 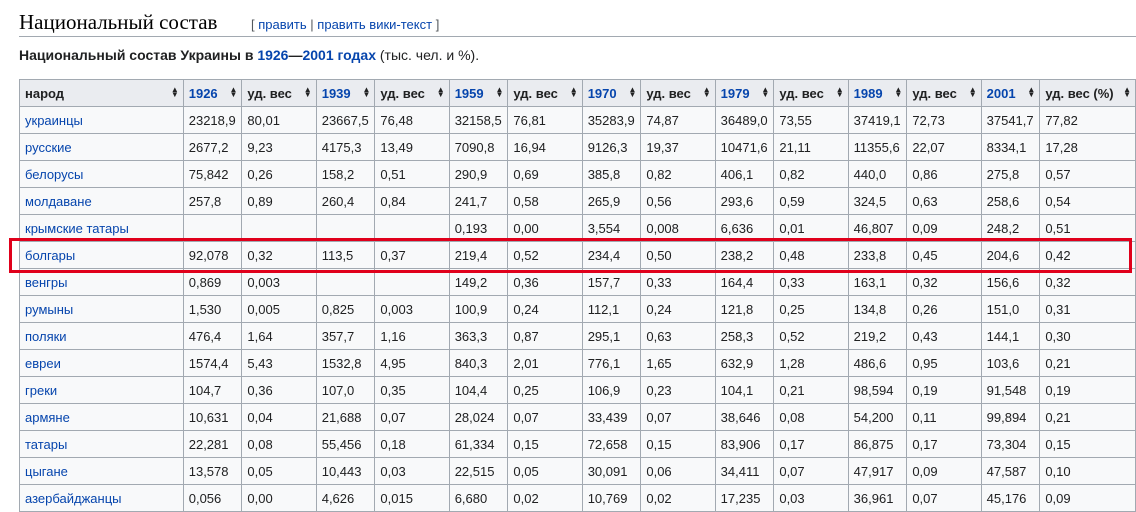 What do you see at coordinates (203, 93) in the screenshot?
I see `header-label: 1926` at bounding box center [203, 93].